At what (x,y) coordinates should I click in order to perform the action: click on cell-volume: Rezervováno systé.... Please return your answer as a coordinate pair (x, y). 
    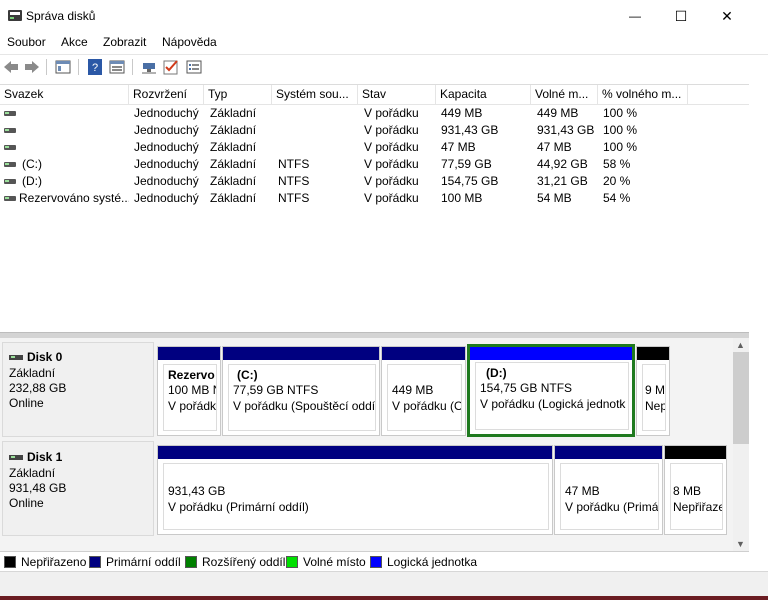
    Looking at the image, I should click on (74, 198).